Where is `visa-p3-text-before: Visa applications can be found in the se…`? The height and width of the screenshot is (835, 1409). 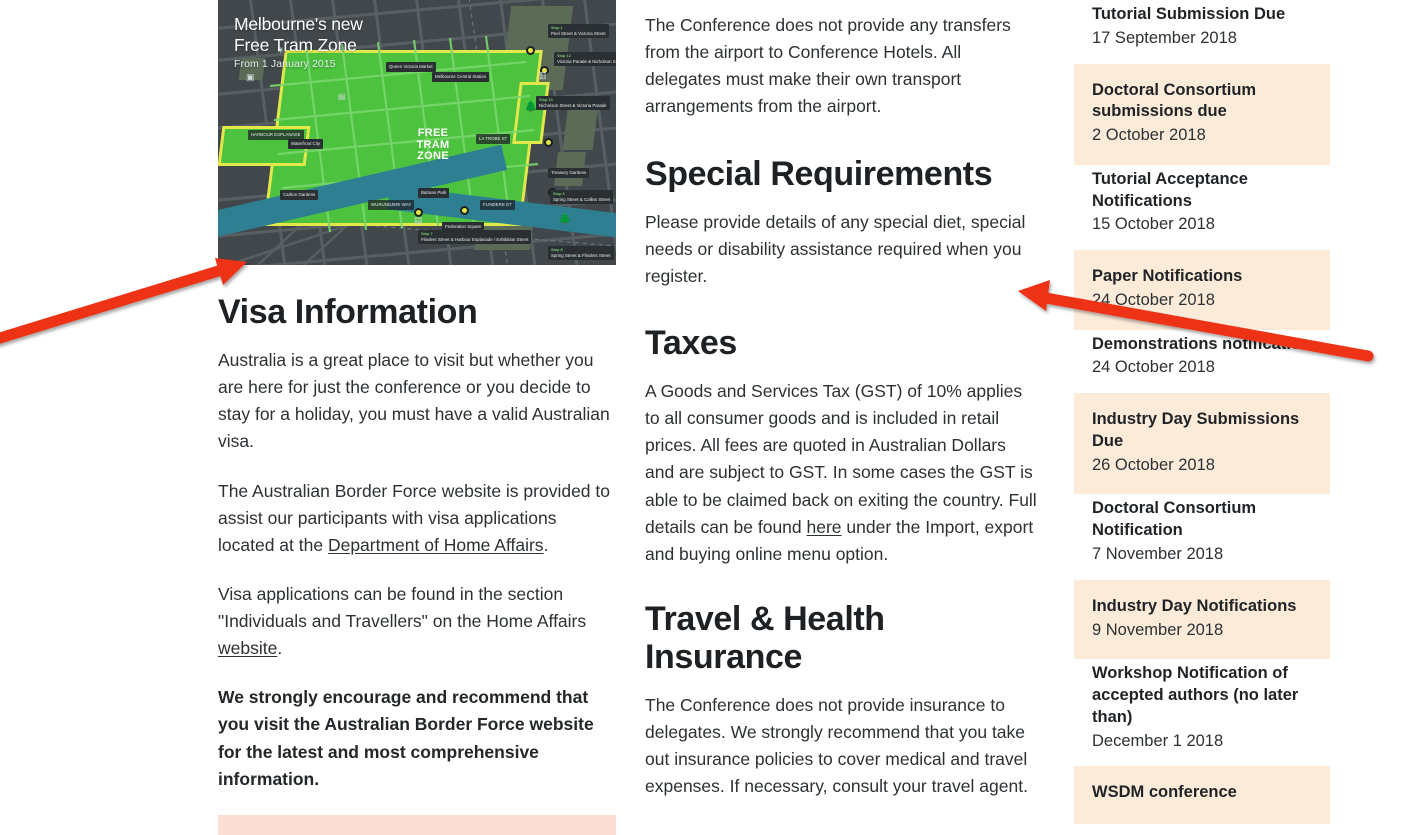 visa-p3-text-before: Visa applications can be found in the se… is located at coordinates (402, 607).